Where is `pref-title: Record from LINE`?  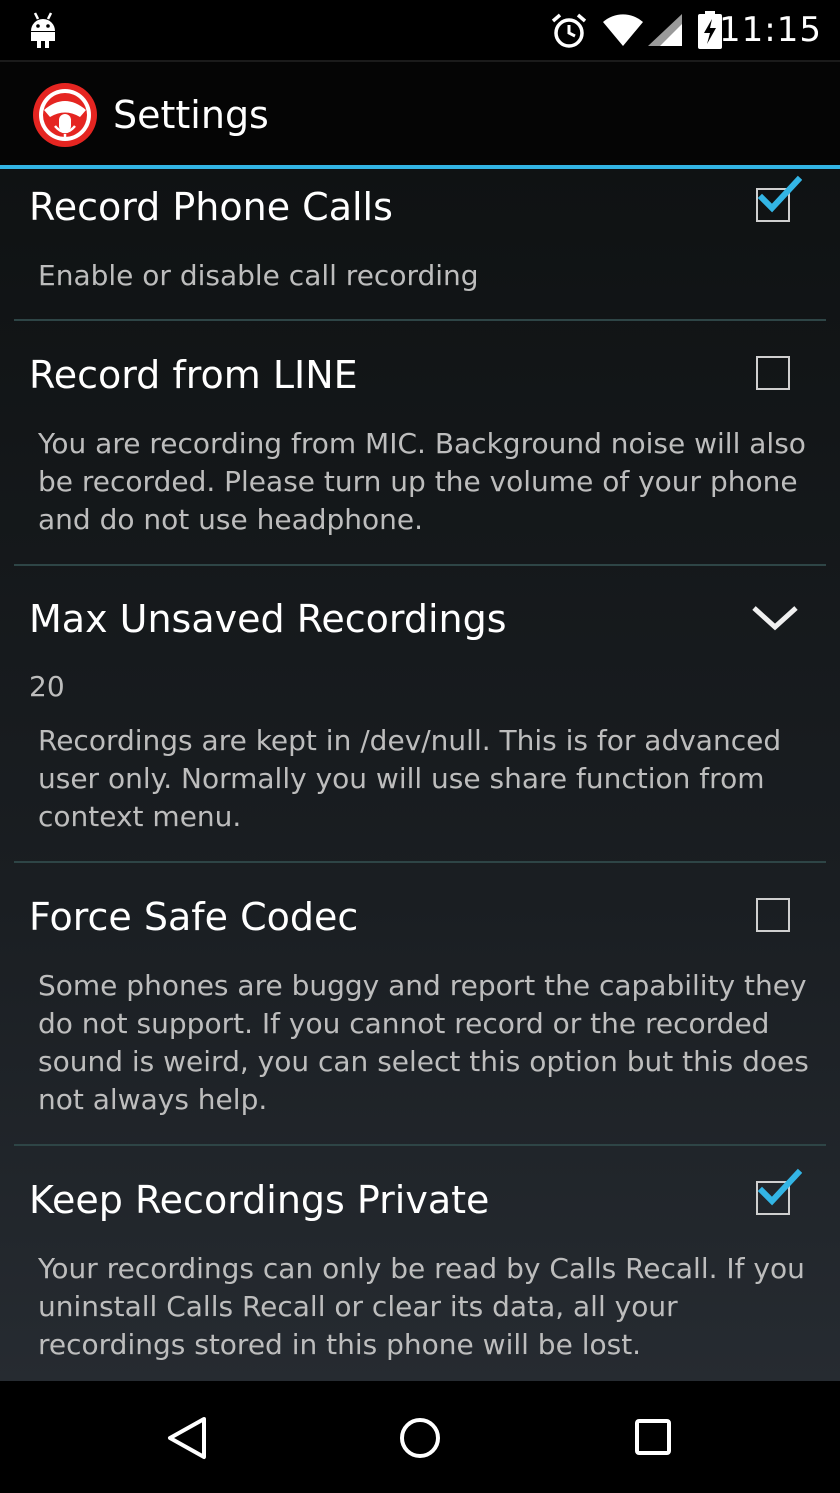 pref-title: Record from LINE is located at coordinates (193, 375).